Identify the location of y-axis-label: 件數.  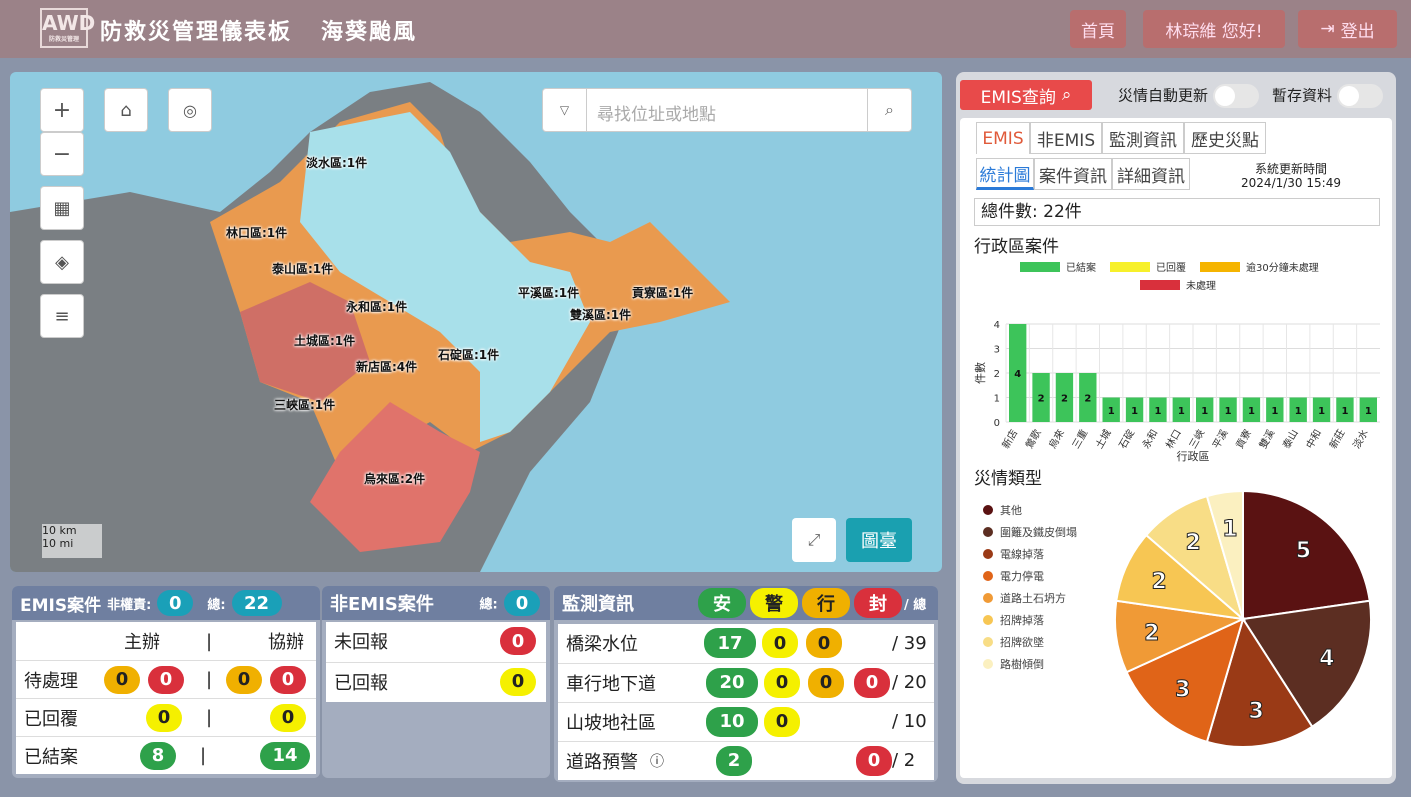
(980, 373).